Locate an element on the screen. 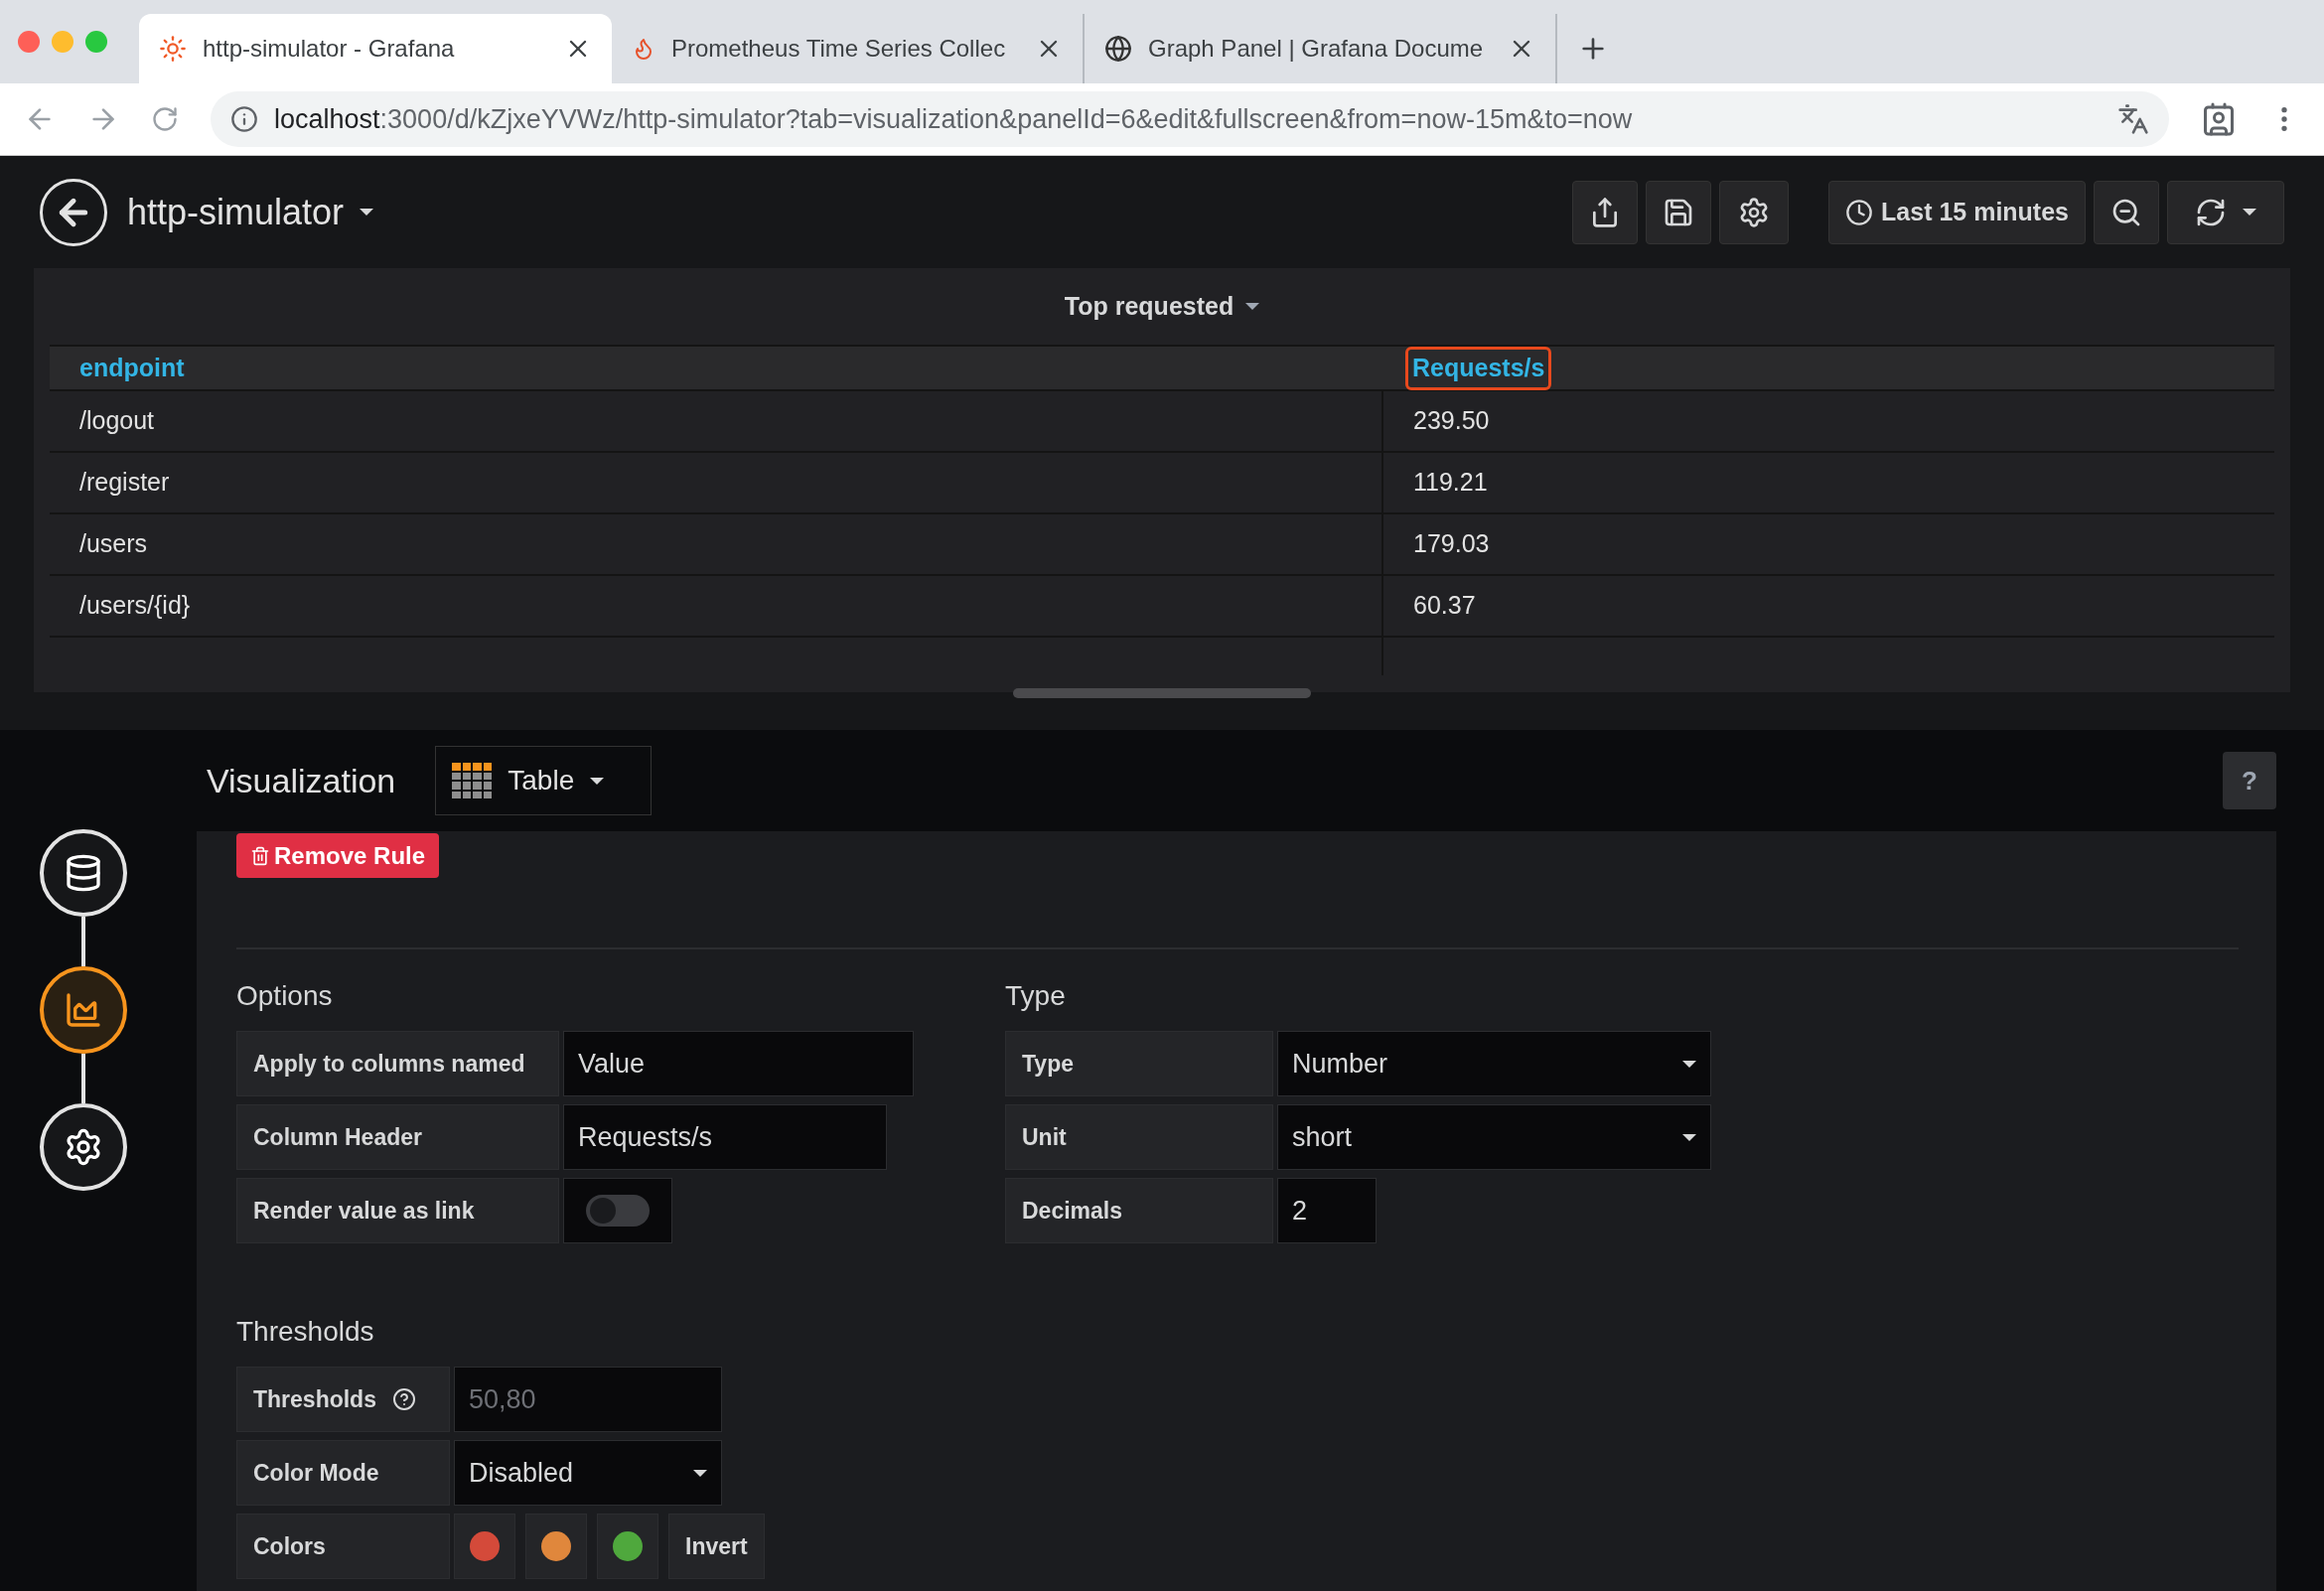 This screenshot has width=2324, height=1591. settings-button is located at coordinates (1754, 212).